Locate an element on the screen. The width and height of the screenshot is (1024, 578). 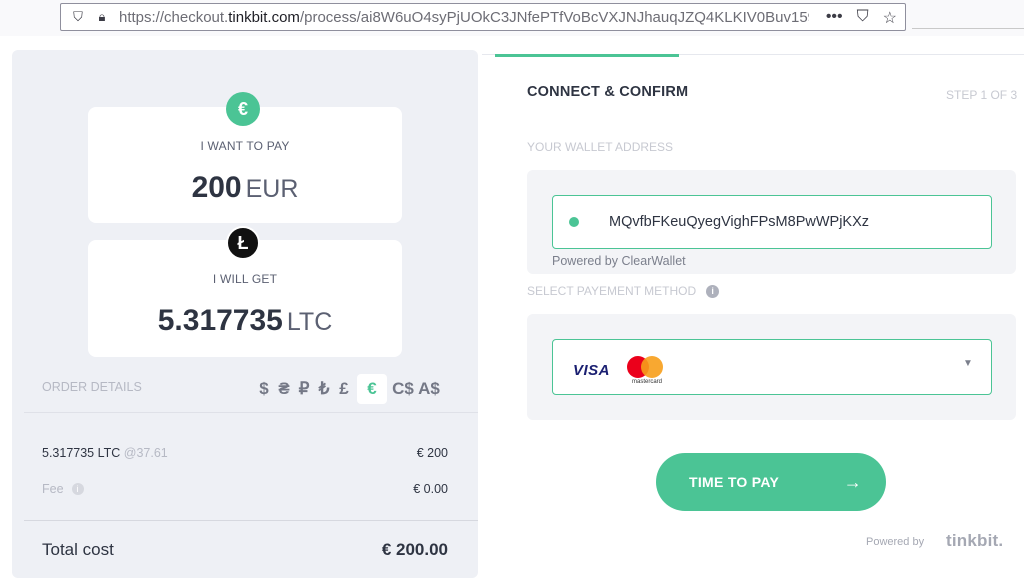
payment-method-label: SELECT PAYEMENT METHOD i is located at coordinates (623, 291).